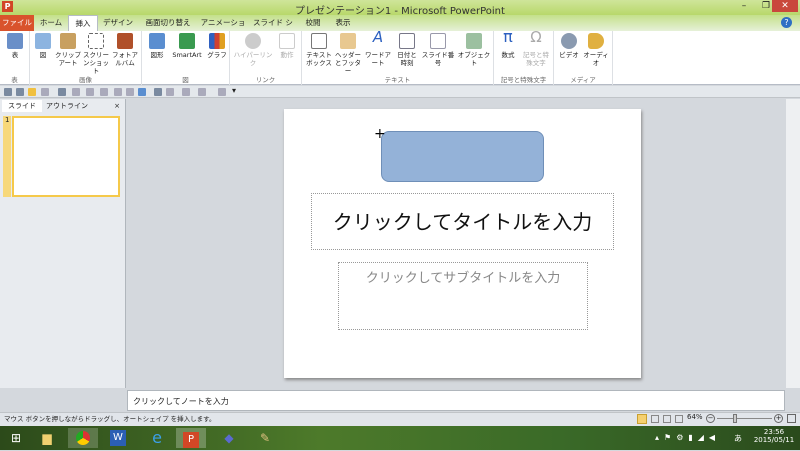  Describe the element at coordinates (786, 22) in the screenshot. I see `help-icon: ?` at that location.